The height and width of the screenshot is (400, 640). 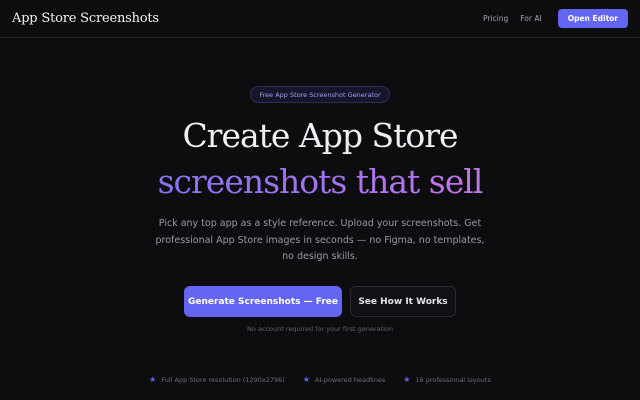 I want to click on feature-item: ★ Full App Store resolution (1290x2796), so click(x=217, y=379).